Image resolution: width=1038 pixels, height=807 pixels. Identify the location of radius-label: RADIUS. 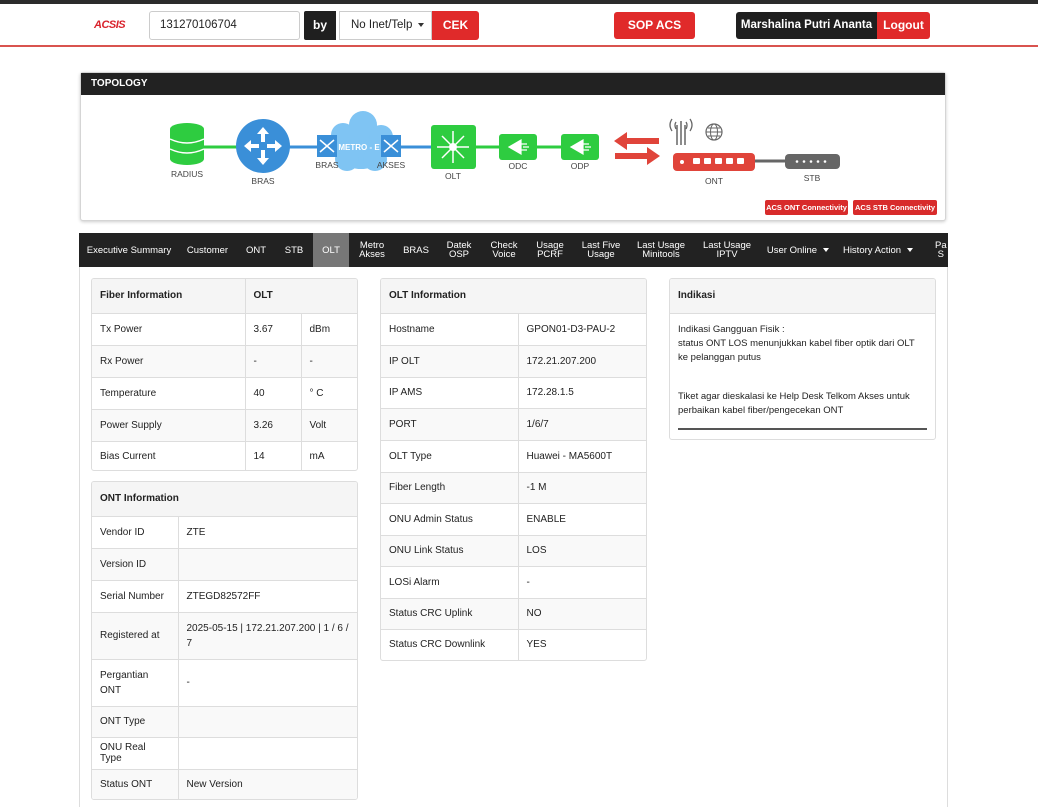
(187, 174).